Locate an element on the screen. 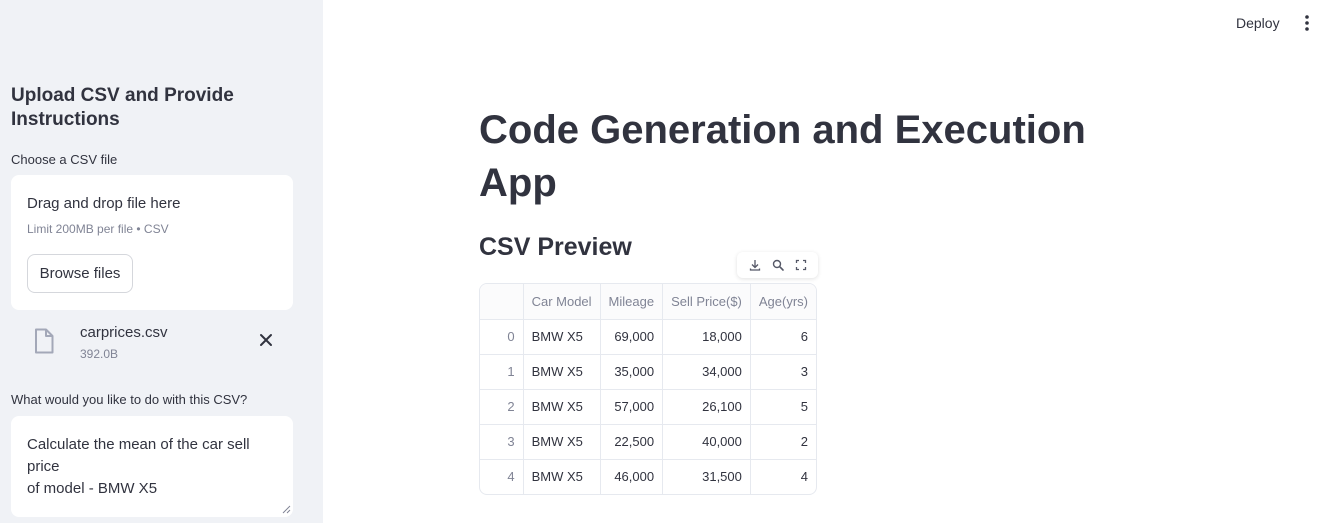  cell-mileage: 22,500 is located at coordinates (632, 442).